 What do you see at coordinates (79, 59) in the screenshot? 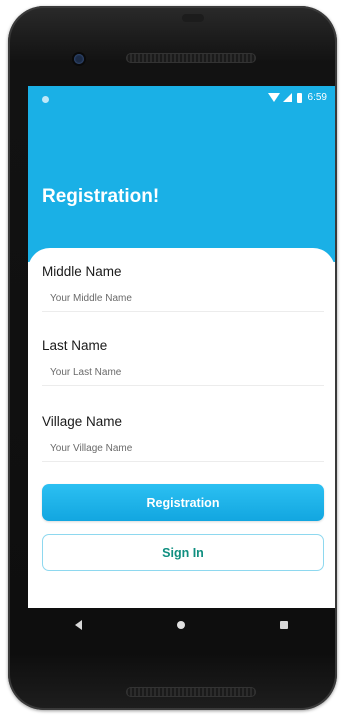
I see `front-camera` at bounding box center [79, 59].